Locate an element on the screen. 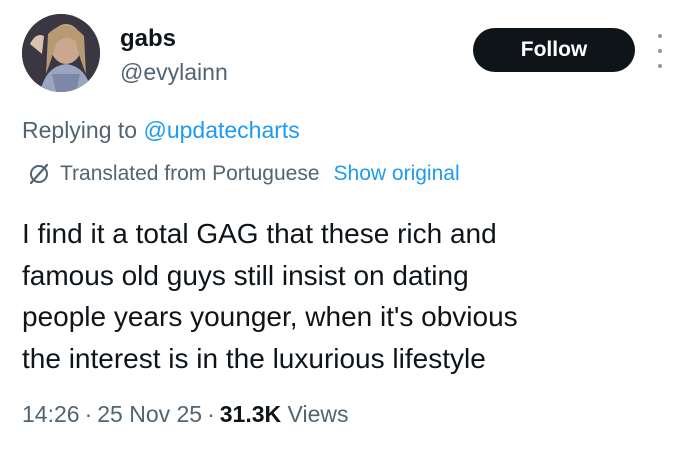  more-dots-vertical-icon is located at coordinates (660, 51).